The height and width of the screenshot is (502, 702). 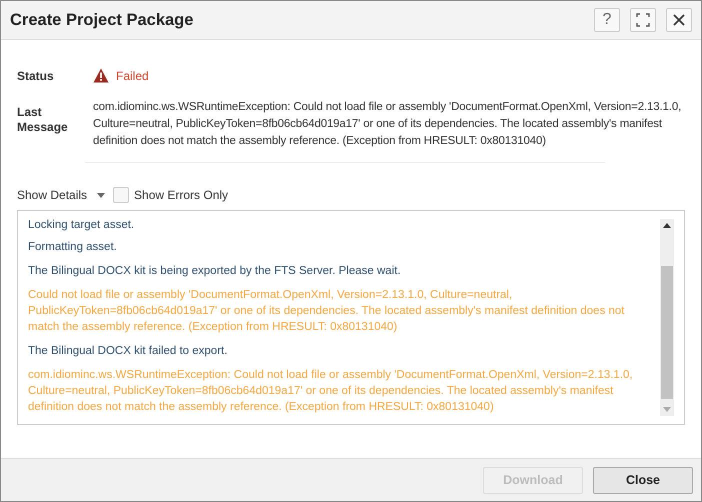 I want to click on help-button: ?, so click(x=607, y=20).